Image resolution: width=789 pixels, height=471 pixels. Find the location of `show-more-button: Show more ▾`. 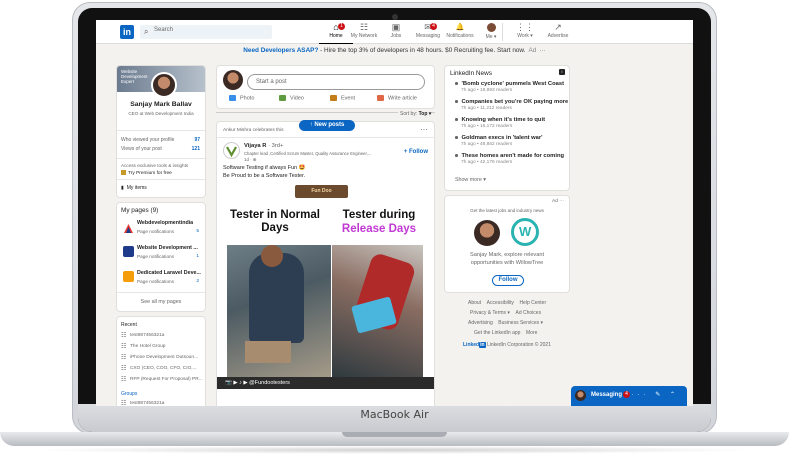

show-more-button: Show more ▾ is located at coordinates (470, 180).